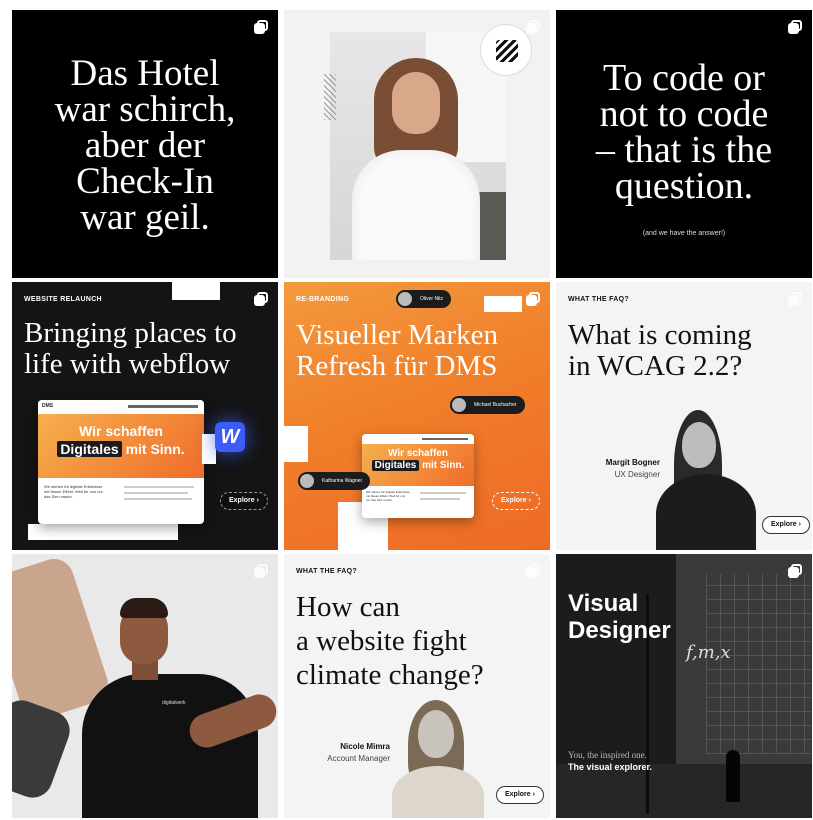  Describe the element at coordinates (390, 641) in the screenshot. I see `post-headline: How can a website fight climate change?` at that location.